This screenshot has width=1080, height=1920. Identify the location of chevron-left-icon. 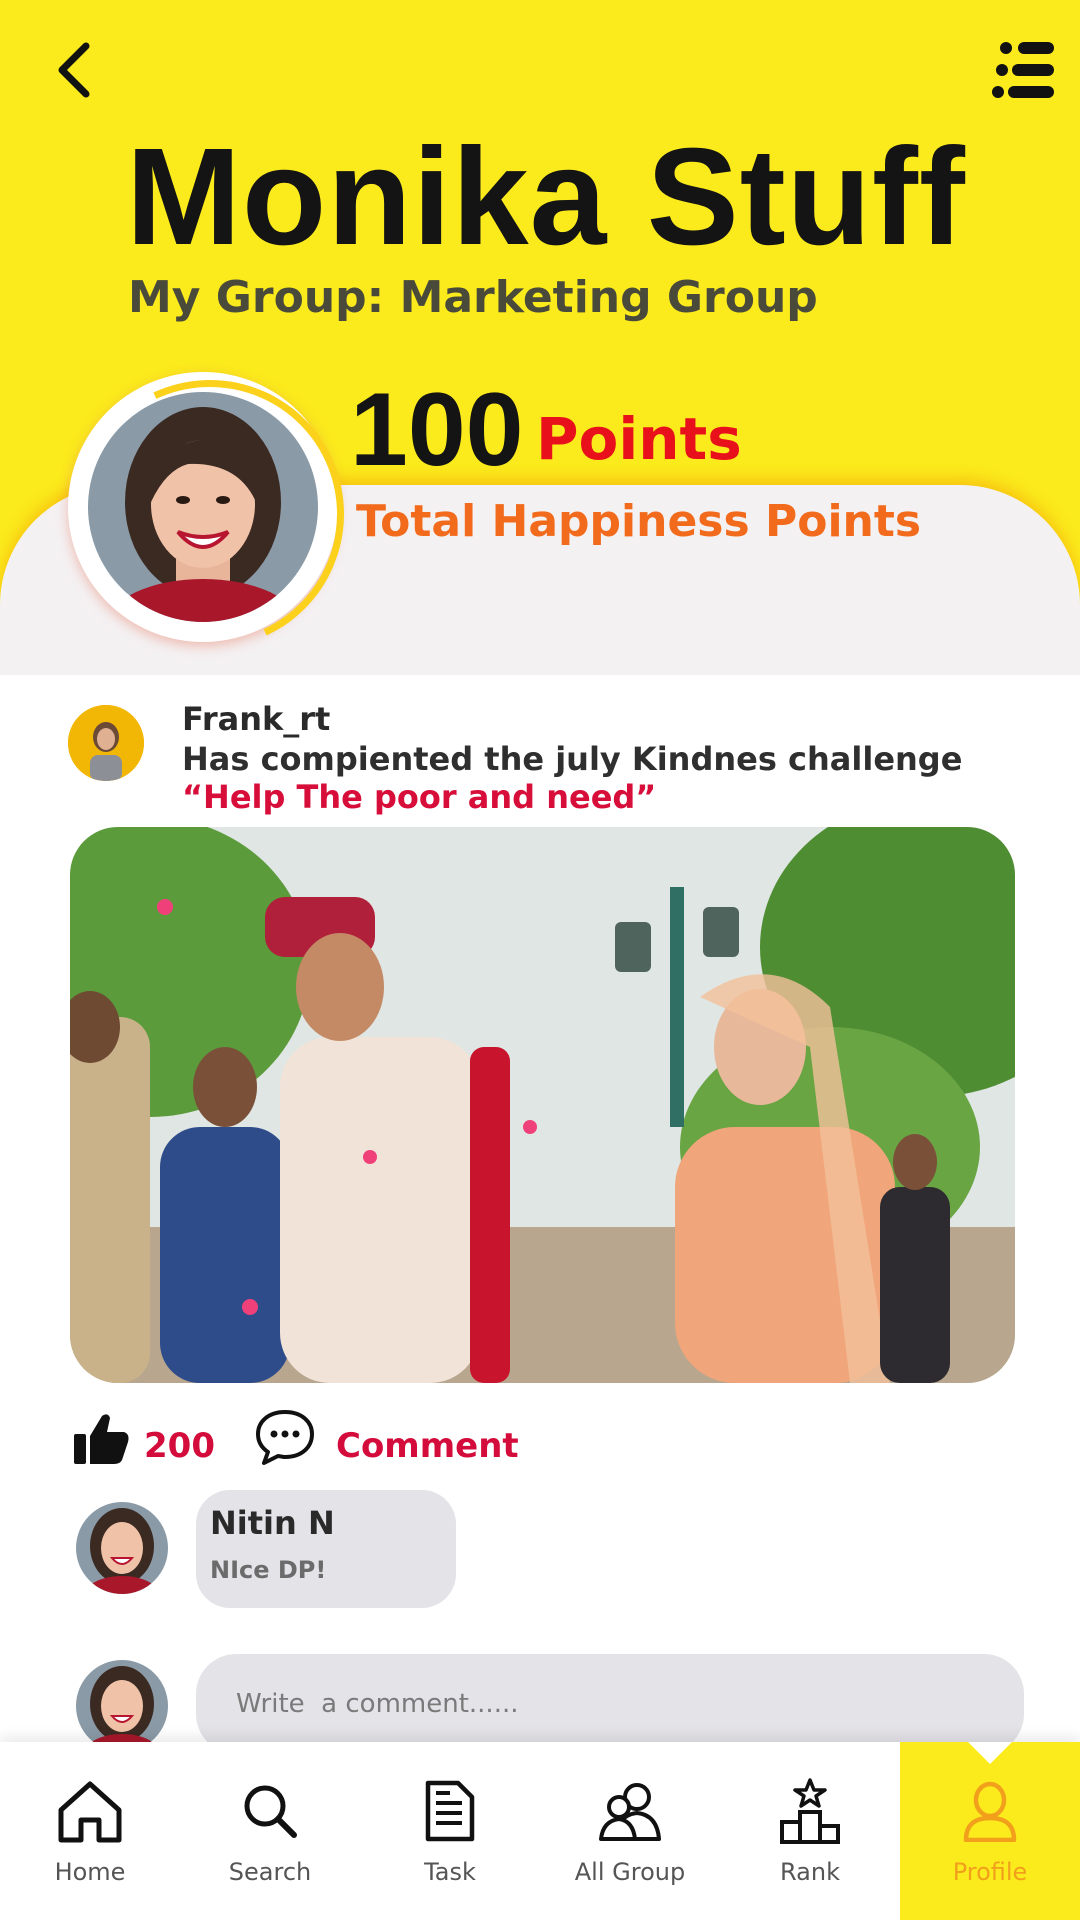
(74, 70).